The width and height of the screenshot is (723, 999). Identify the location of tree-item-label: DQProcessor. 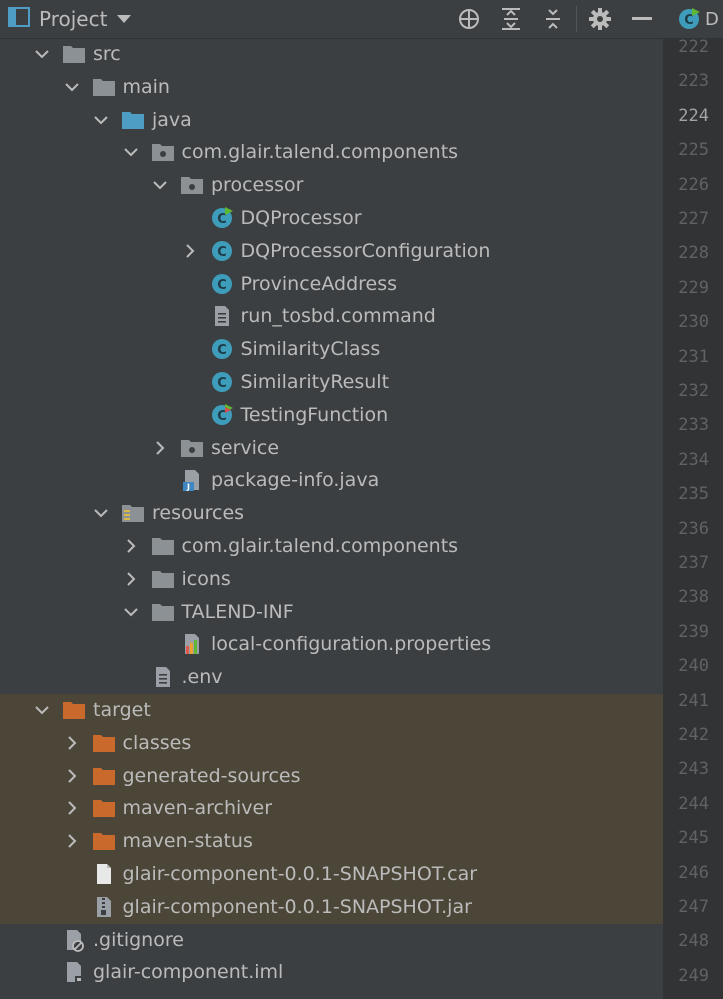
(301, 218).